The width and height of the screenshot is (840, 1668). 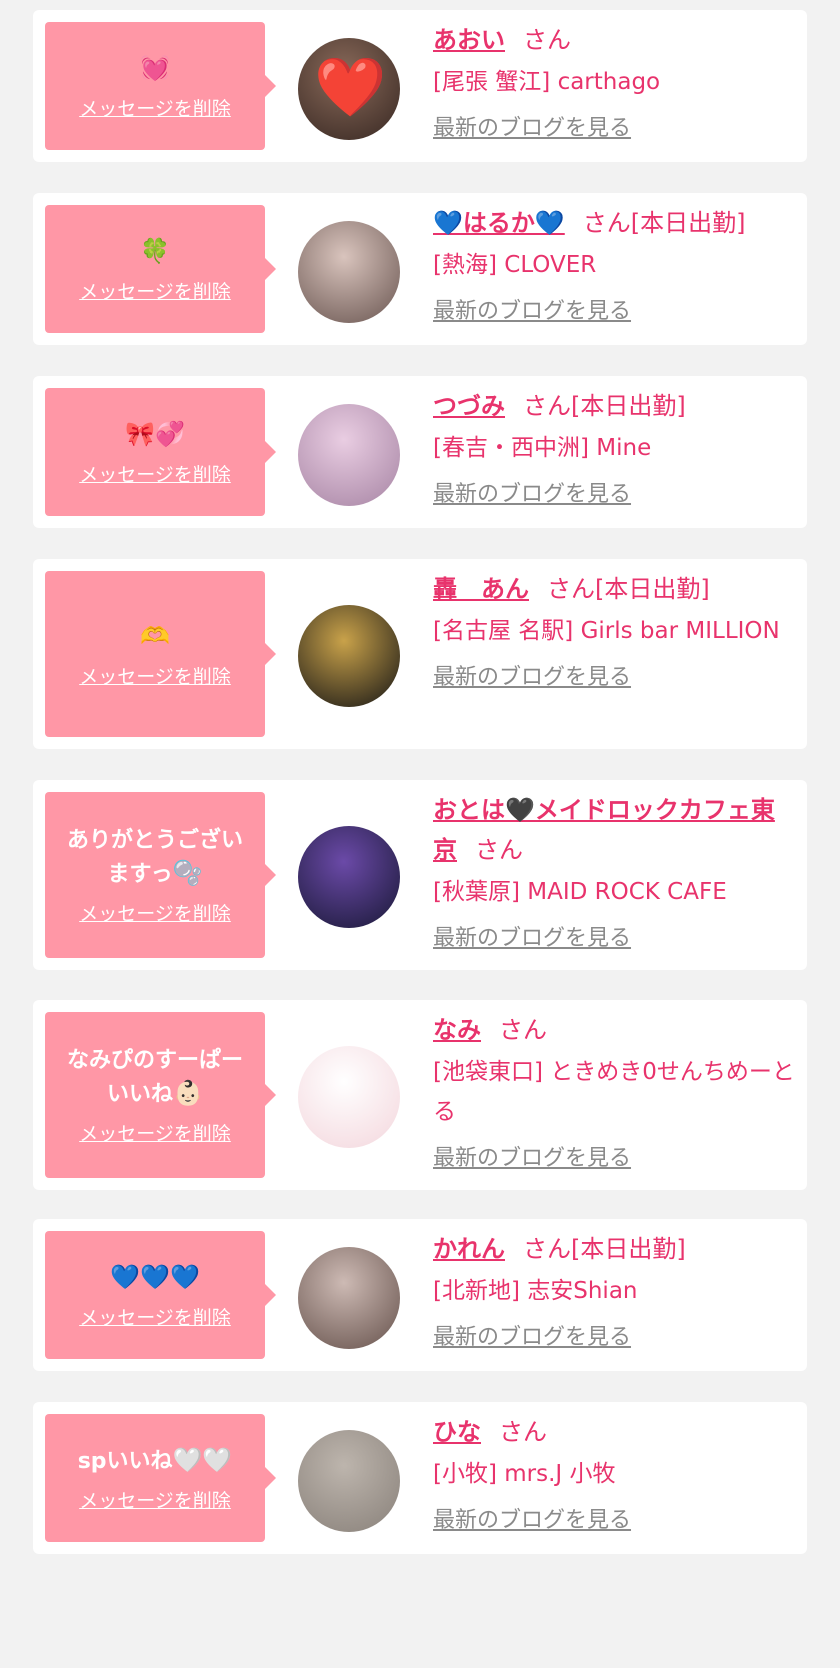 What do you see at coordinates (614, 1030) in the screenshot?
I see `name-line: なみ さん` at bounding box center [614, 1030].